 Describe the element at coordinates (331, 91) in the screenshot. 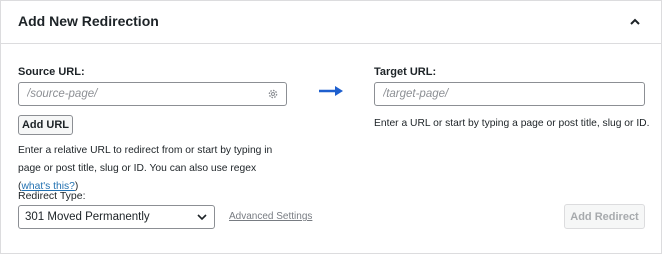

I see `arrow-right-icon` at that location.